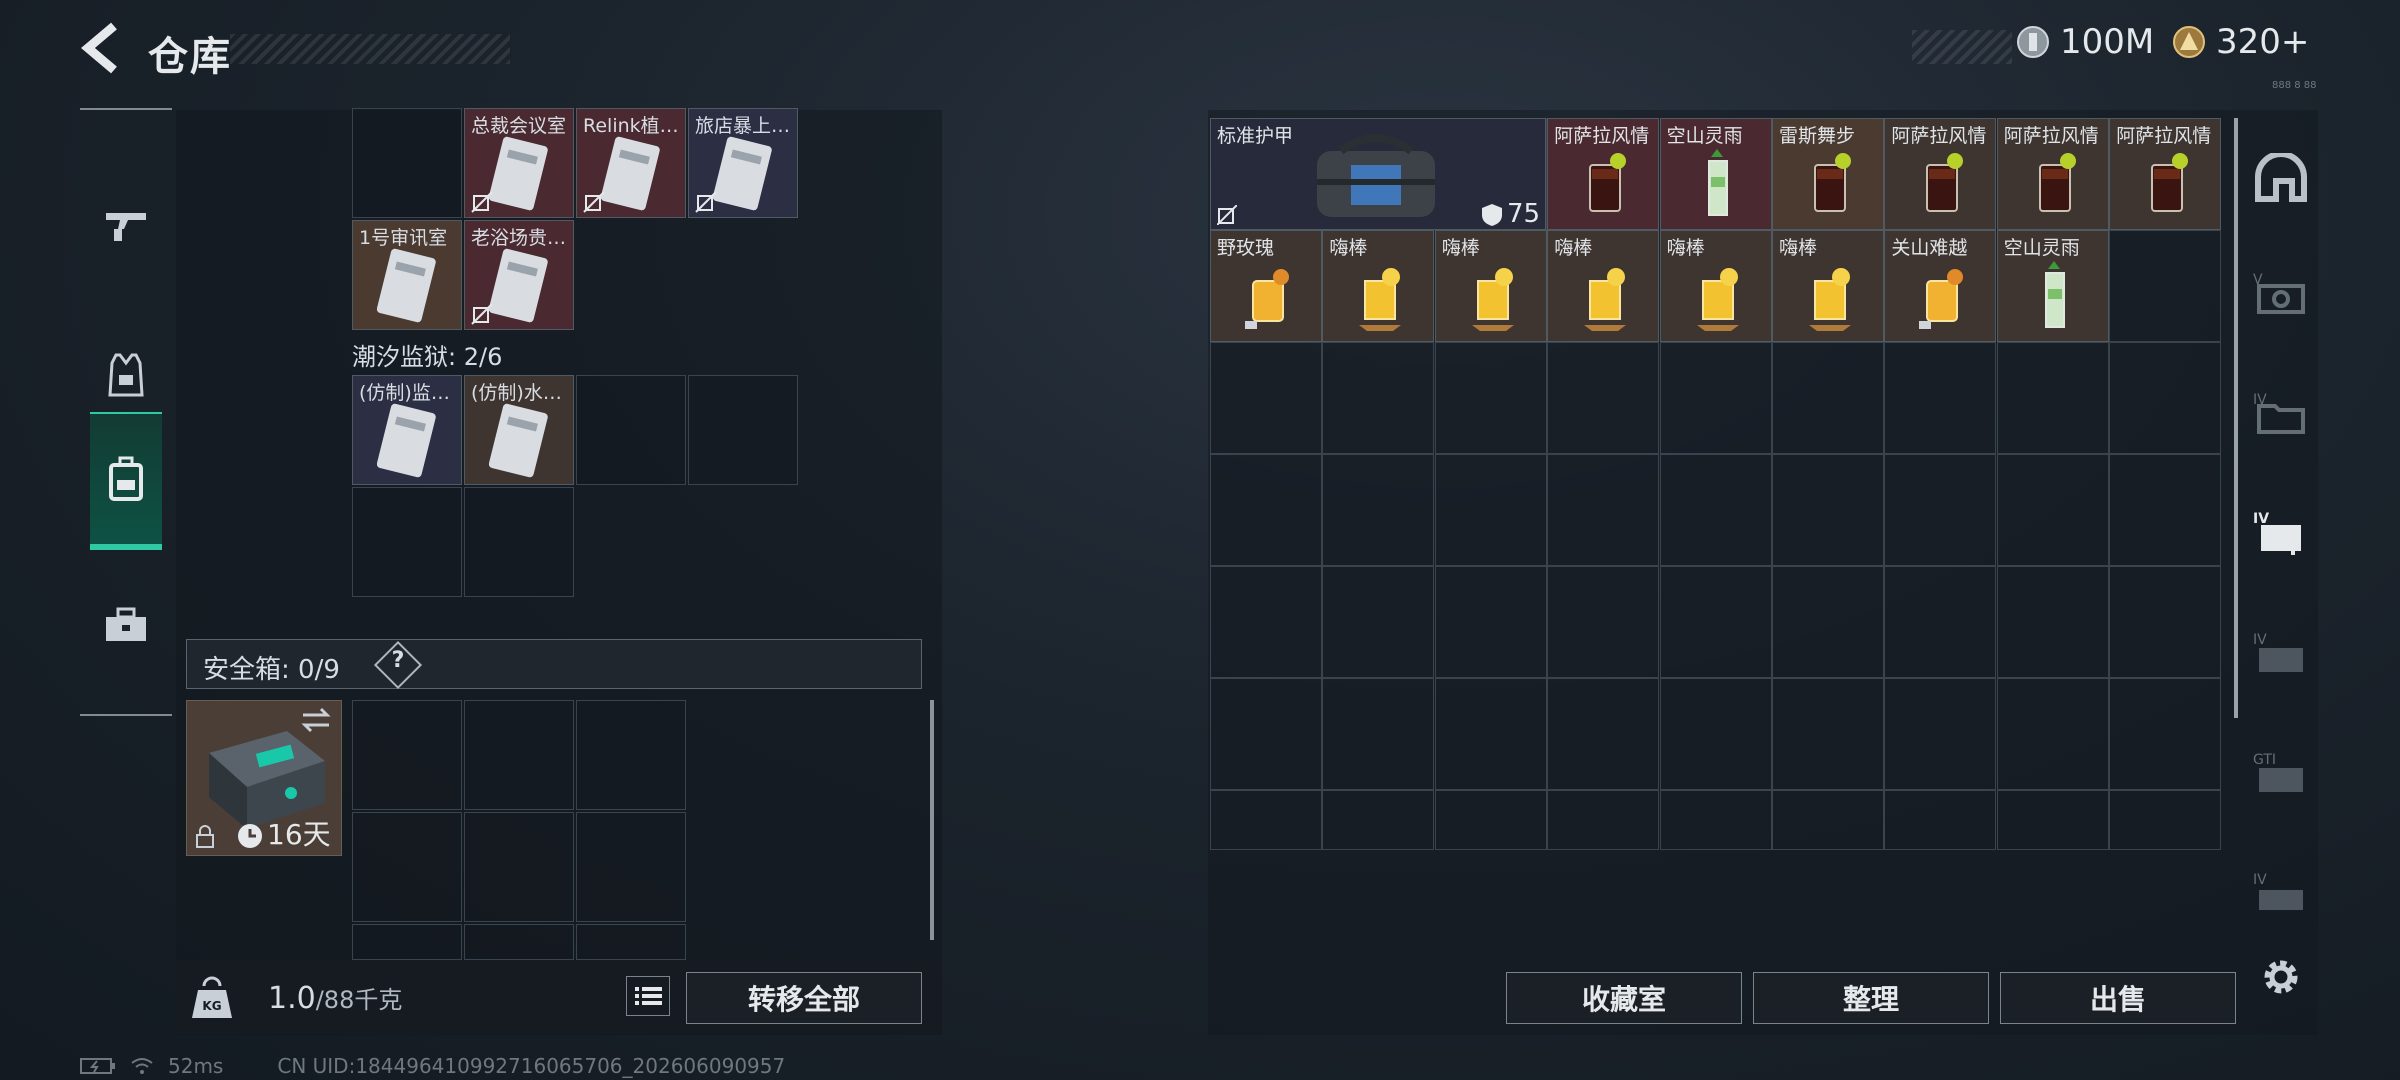 This screenshot has height=1080, width=2400. Describe the element at coordinates (2281, 533) in the screenshot. I see `nav-medkit: IV` at that location.